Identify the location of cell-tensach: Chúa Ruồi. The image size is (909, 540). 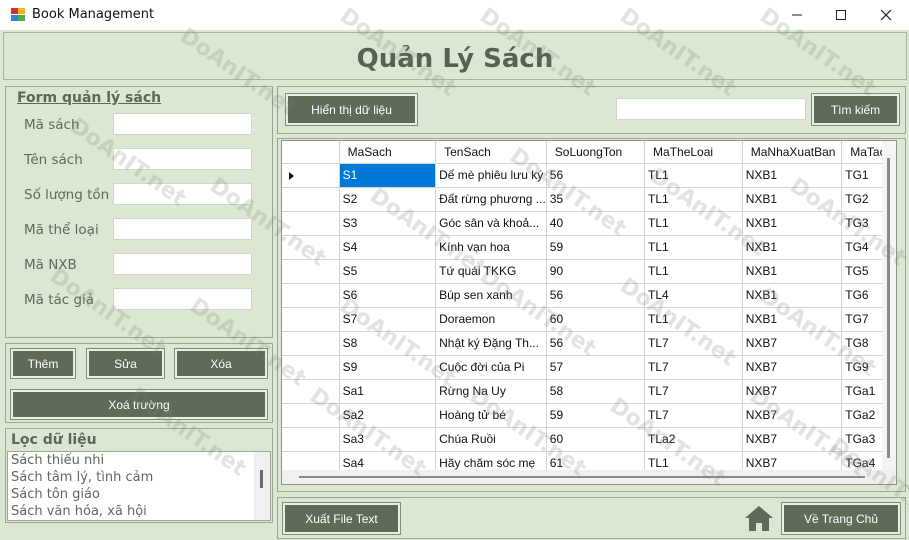
(491, 439).